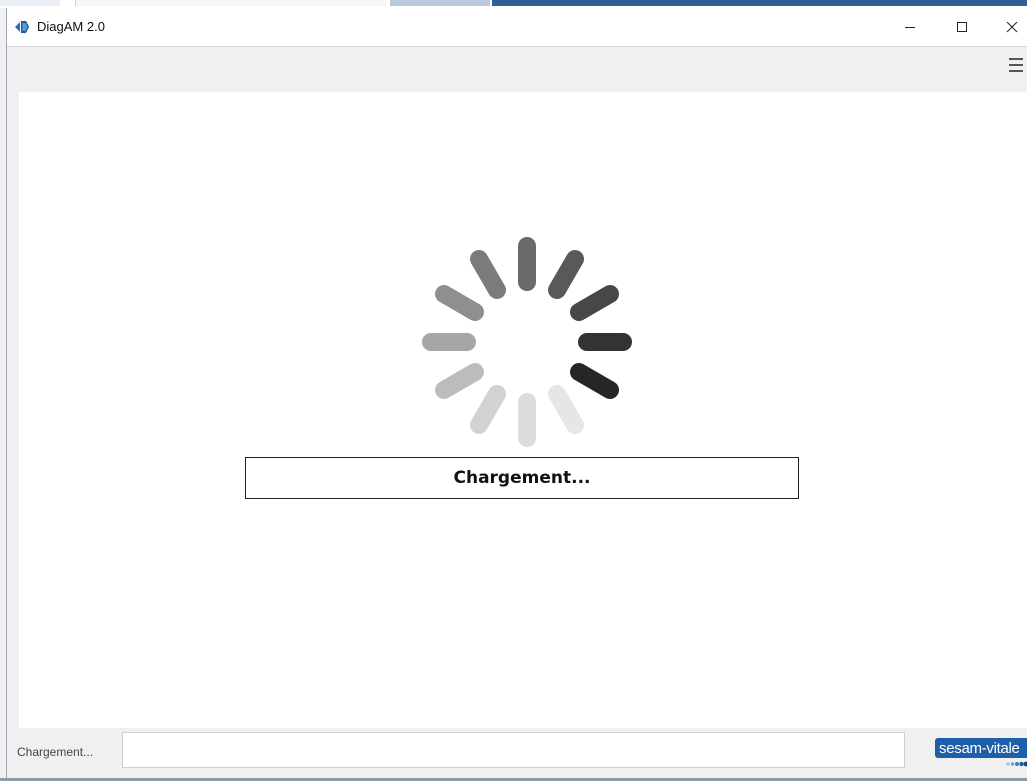  What do you see at coordinates (981, 748) in the screenshot?
I see `sesam-vitale-logo-text: sesam-vitale` at bounding box center [981, 748].